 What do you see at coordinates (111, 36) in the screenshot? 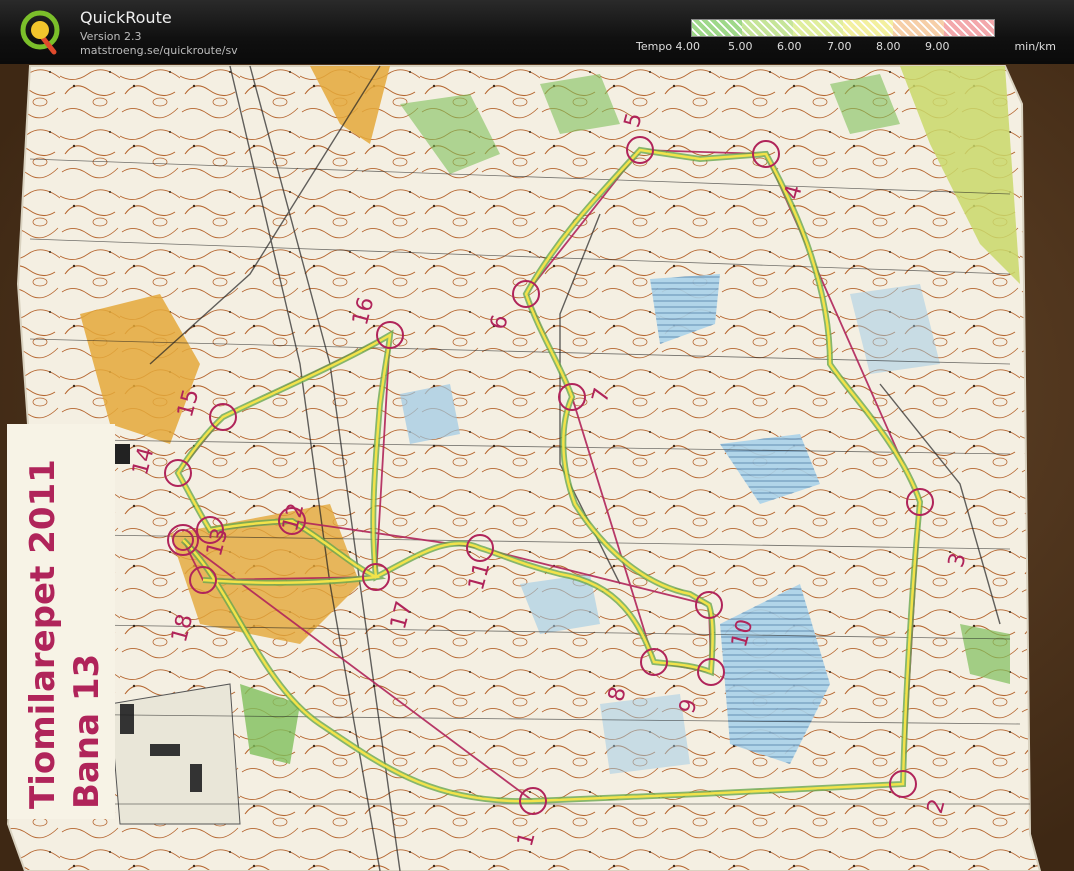
I see `app-version: Version 2.3` at bounding box center [111, 36].